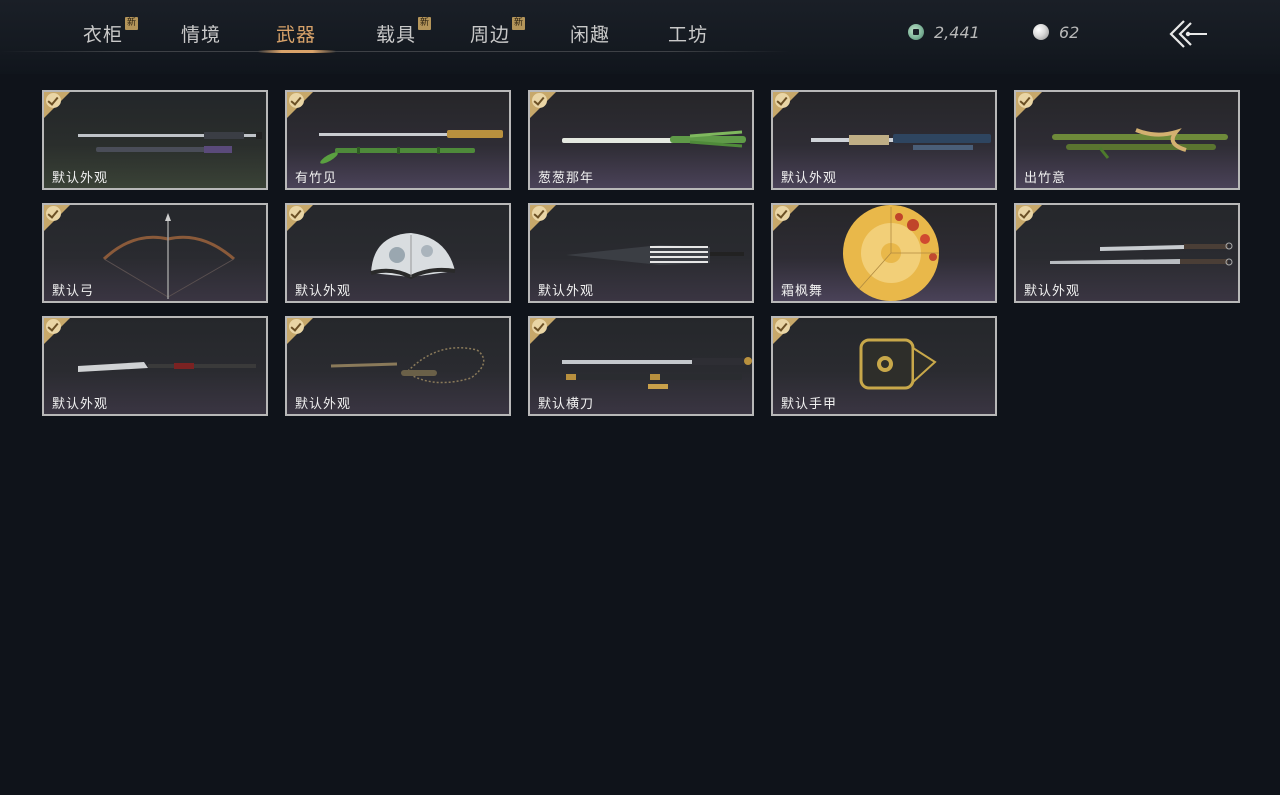 This screenshot has height=795, width=1280. Describe the element at coordinates (398, 140) in the screenshot. I see `weapon-card: 有竹见` at that location.